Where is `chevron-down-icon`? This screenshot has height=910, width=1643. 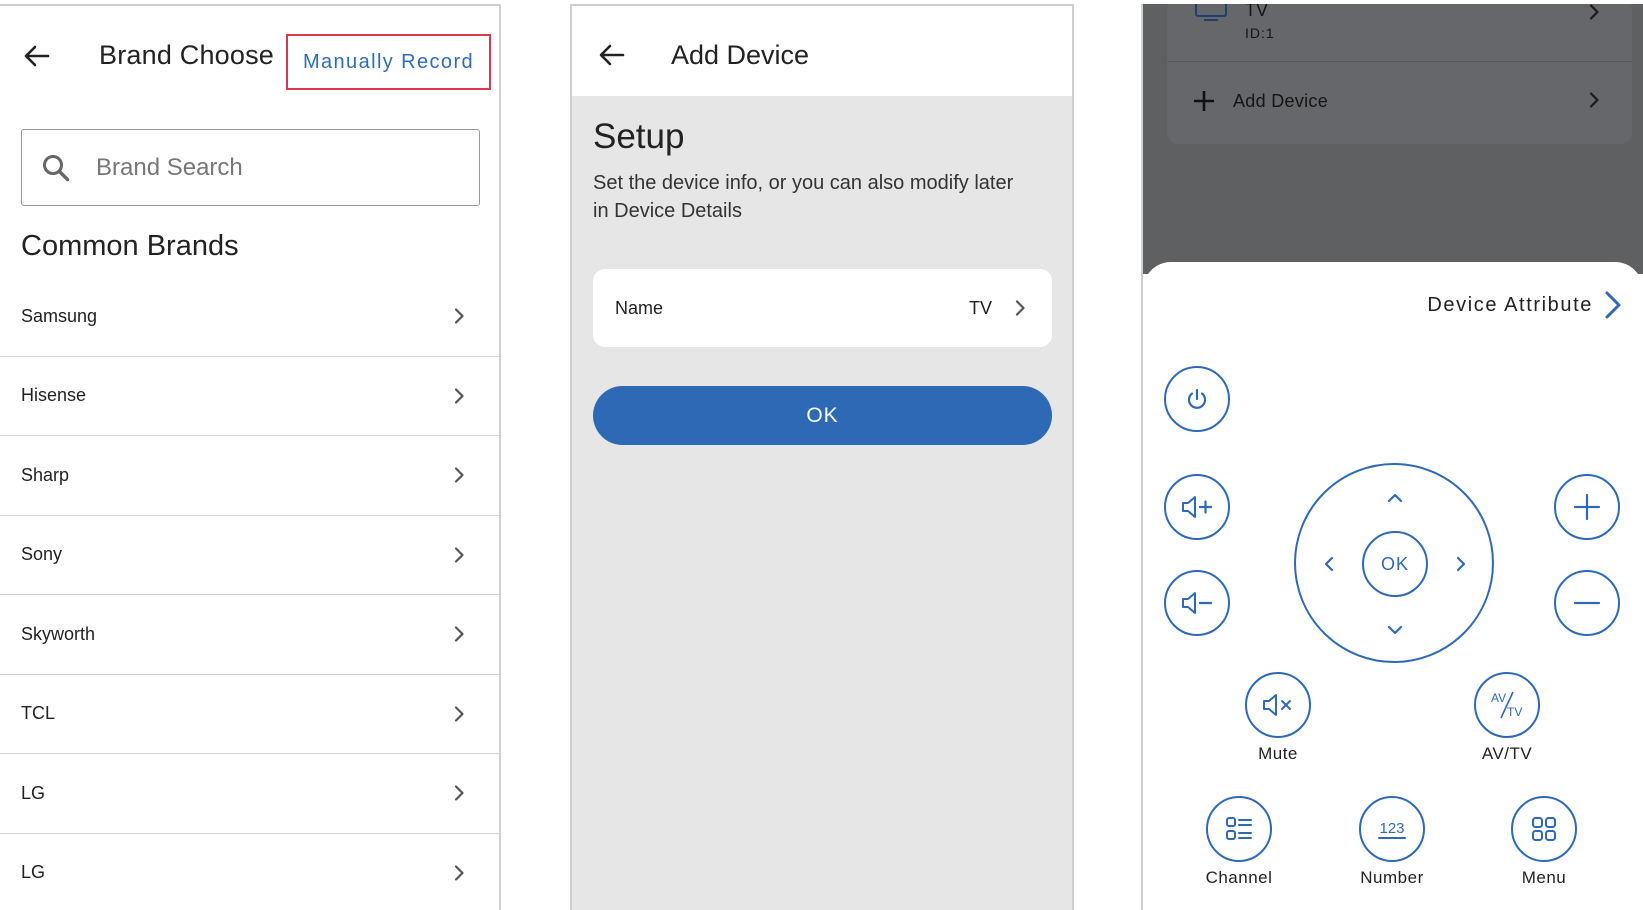 chevron-down-icon is located at coordinates (1395, 630).